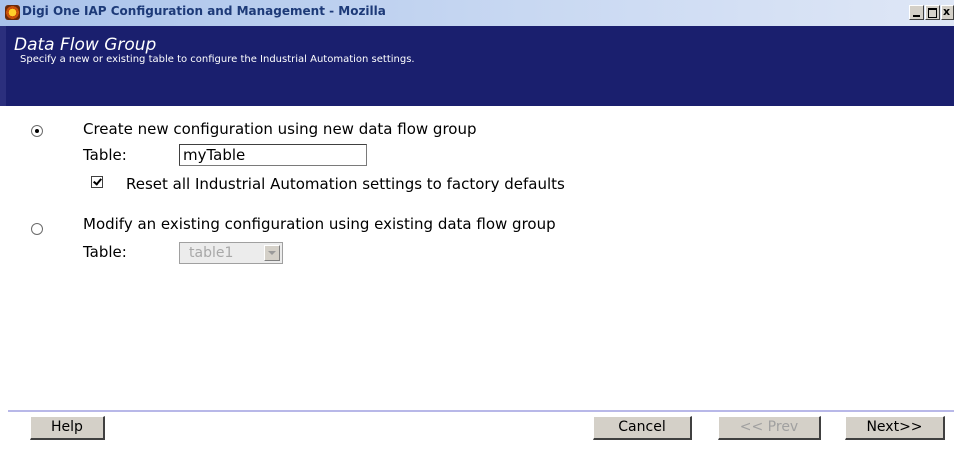  Describe the element at coordinates (642, 428) in the screenshot. I see `cancel-button: Cancel` at that location.